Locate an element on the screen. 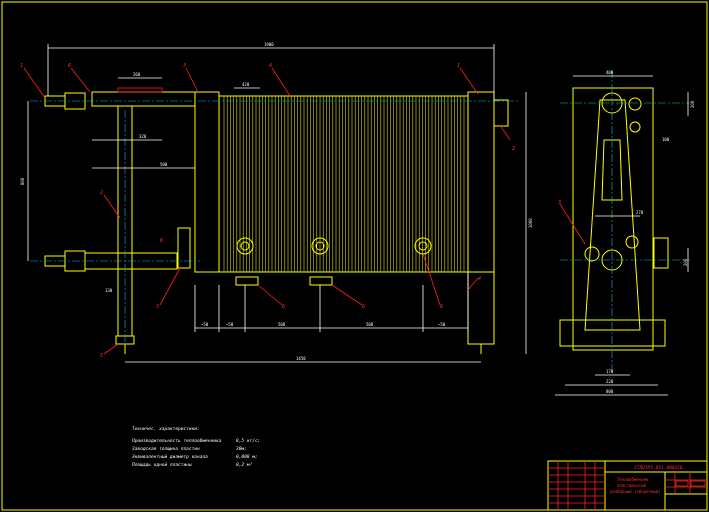 This screenshot has height=512, width=709. tech-row-1-value: 8,5 кг/с; is located at coordinates (248, 441).